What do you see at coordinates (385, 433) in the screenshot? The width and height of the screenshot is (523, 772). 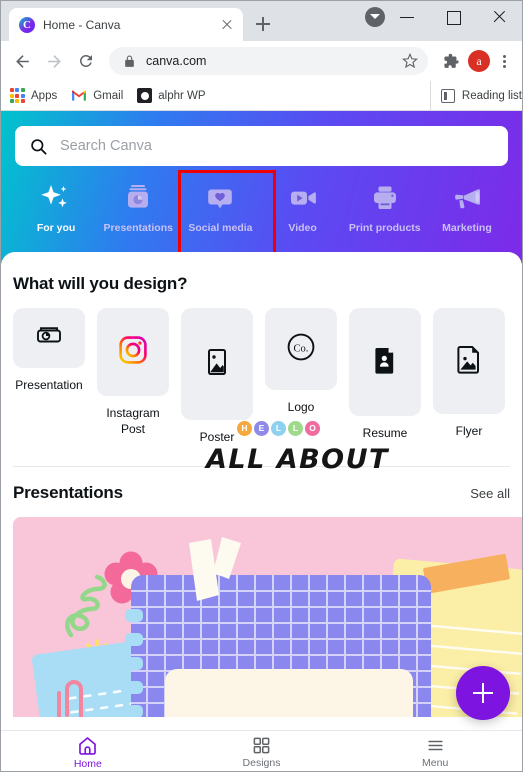 I see `design-type-label: Resume` at bounding box center [385, 433].